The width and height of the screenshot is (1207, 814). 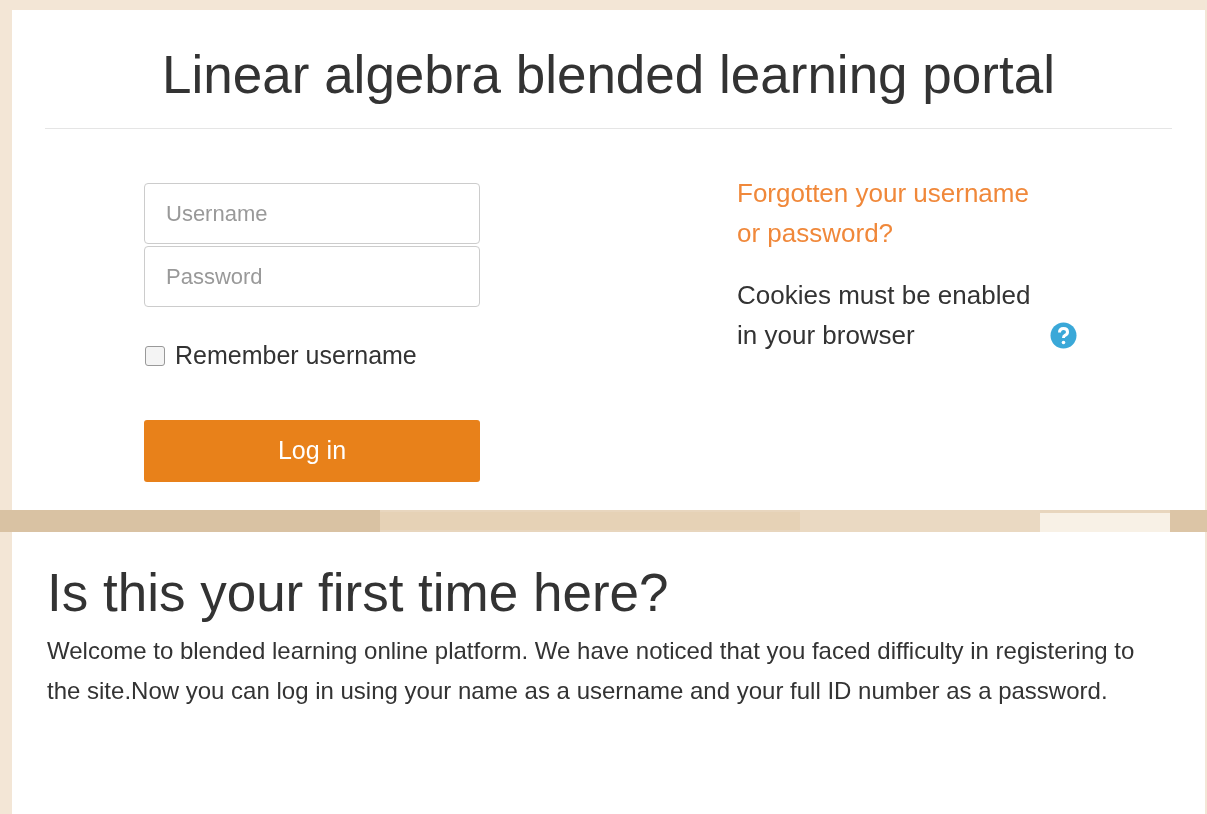 I want to click on login-button: Log in, so click(x=312, y=450).